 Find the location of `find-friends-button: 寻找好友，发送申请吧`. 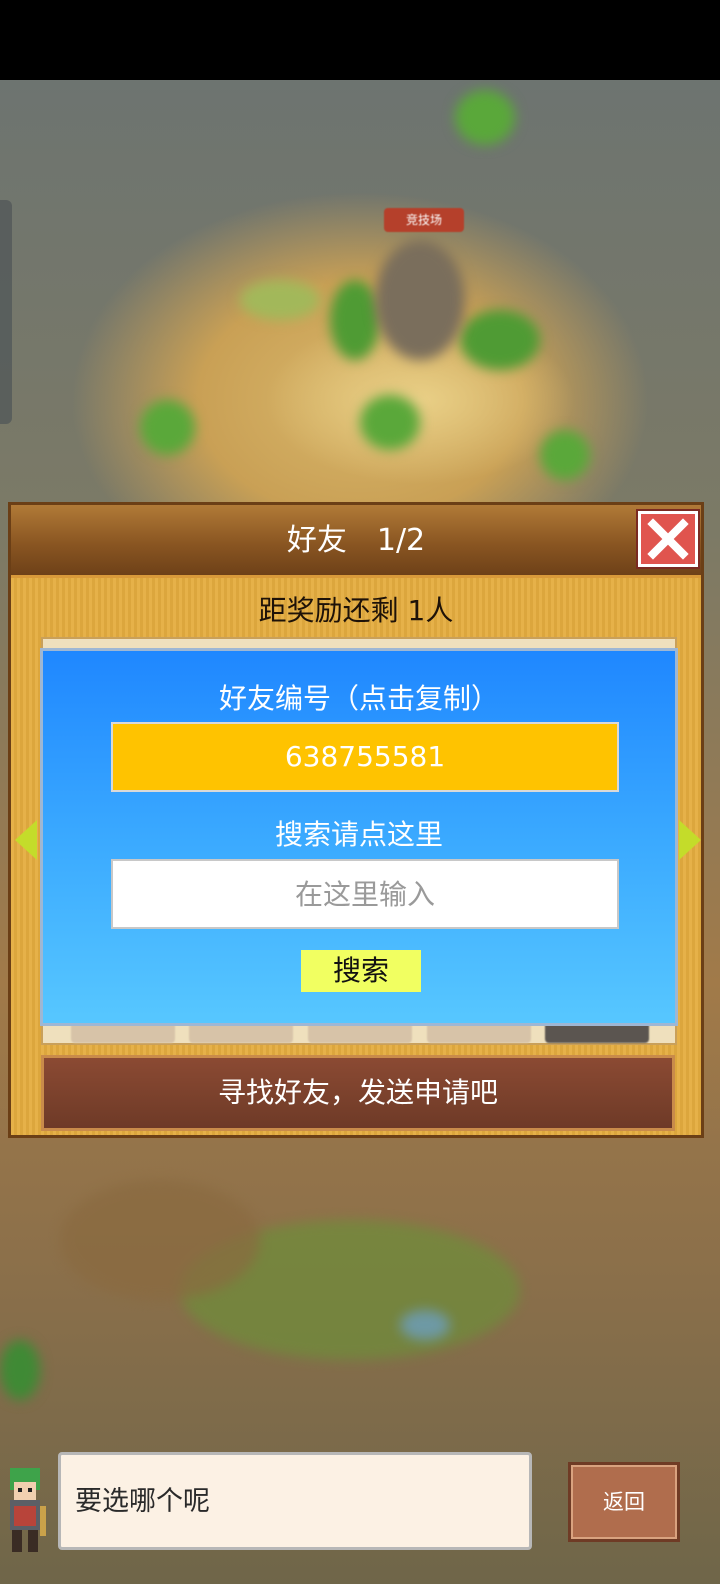

find-friends-button: 寻找好友，发送申请吧 is located at coordinates (358, 1093).